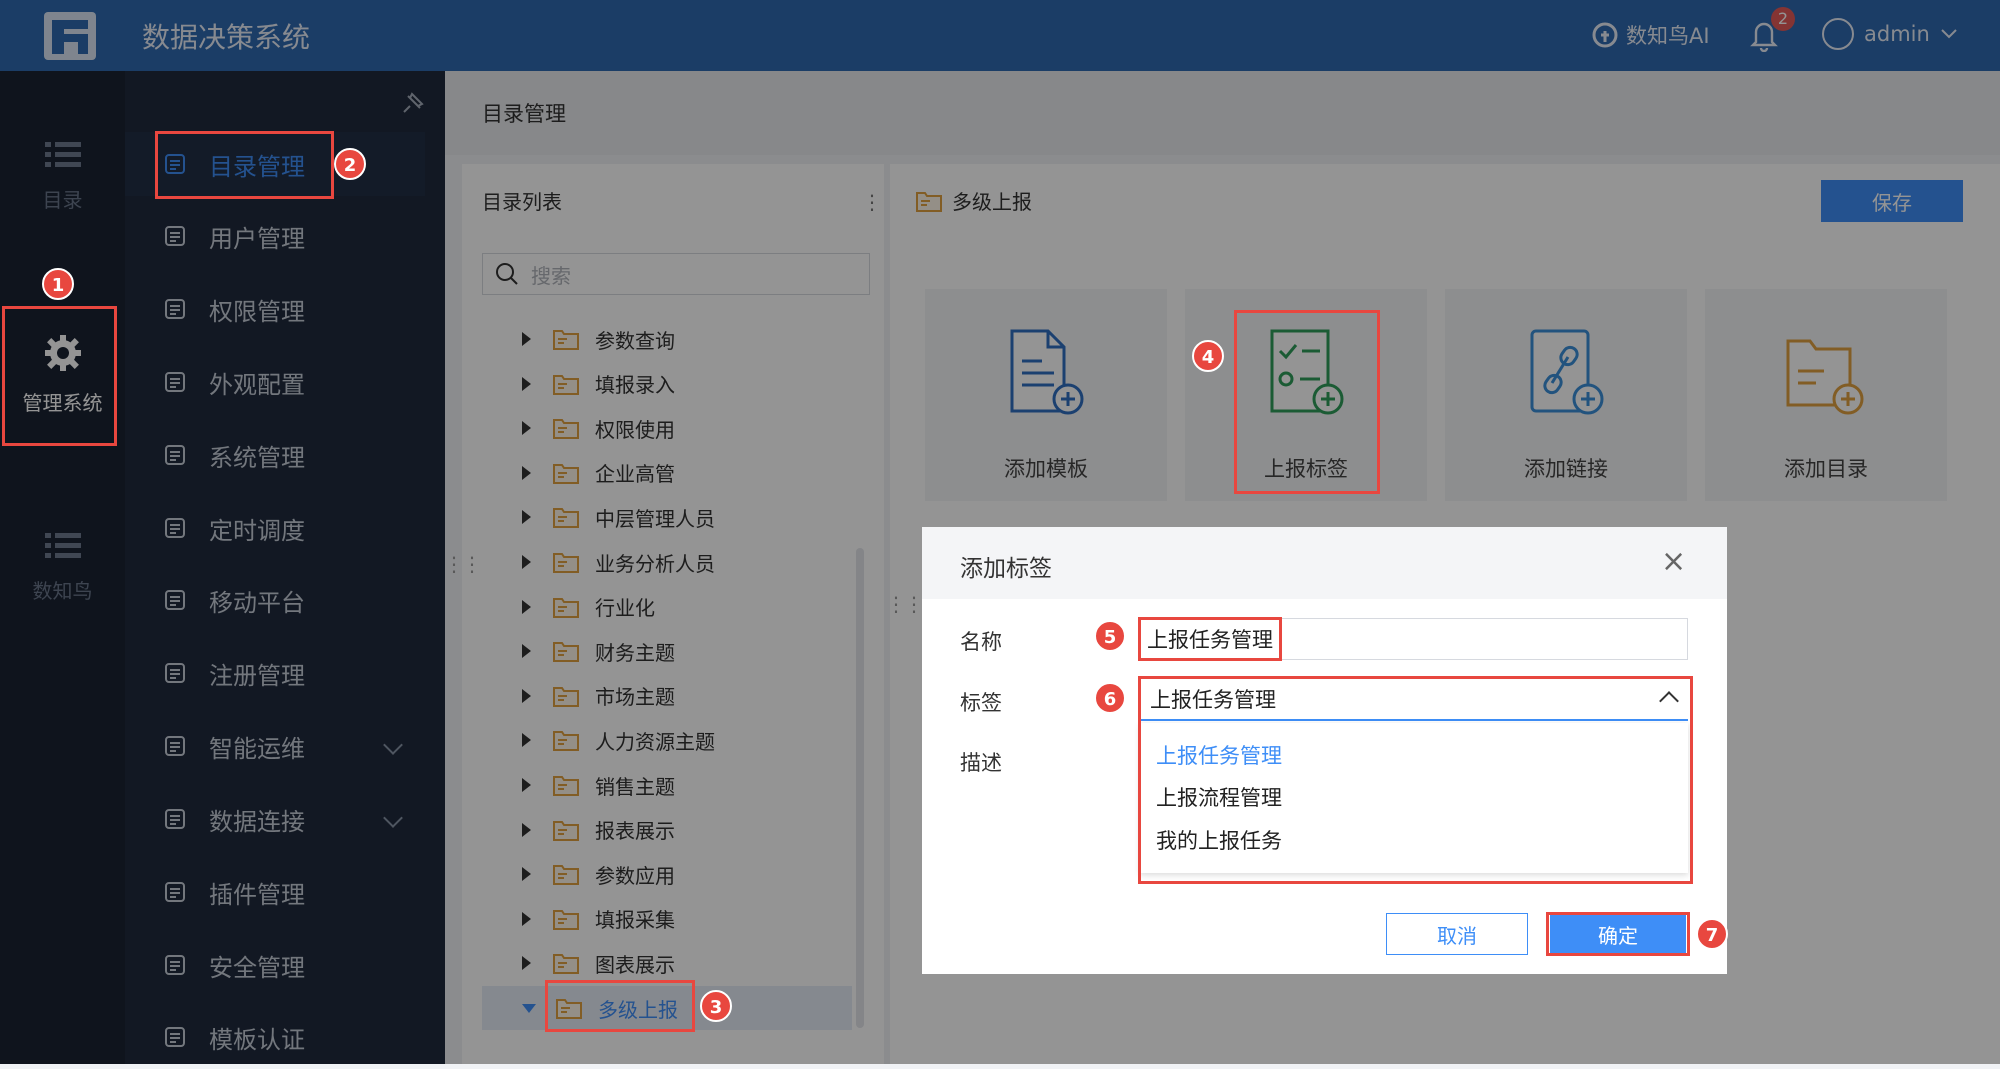 The height and width of the screenshot is (1069, 2000). Describe the element at coordinates (1110, 698) in the screenshot. I see `step-badge: 6` at that location.